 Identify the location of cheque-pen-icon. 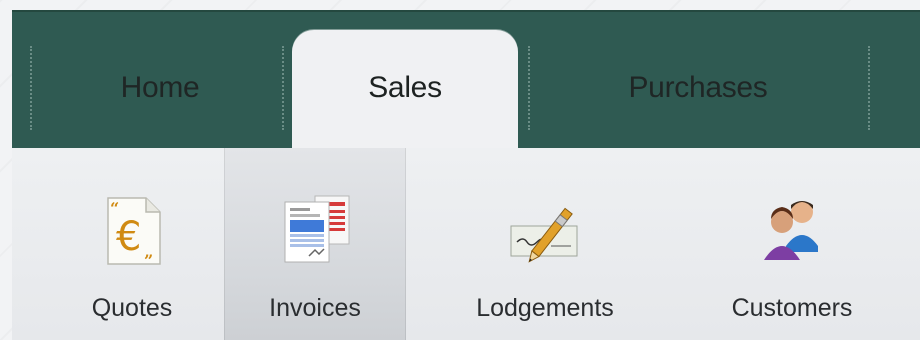
(544, 235).